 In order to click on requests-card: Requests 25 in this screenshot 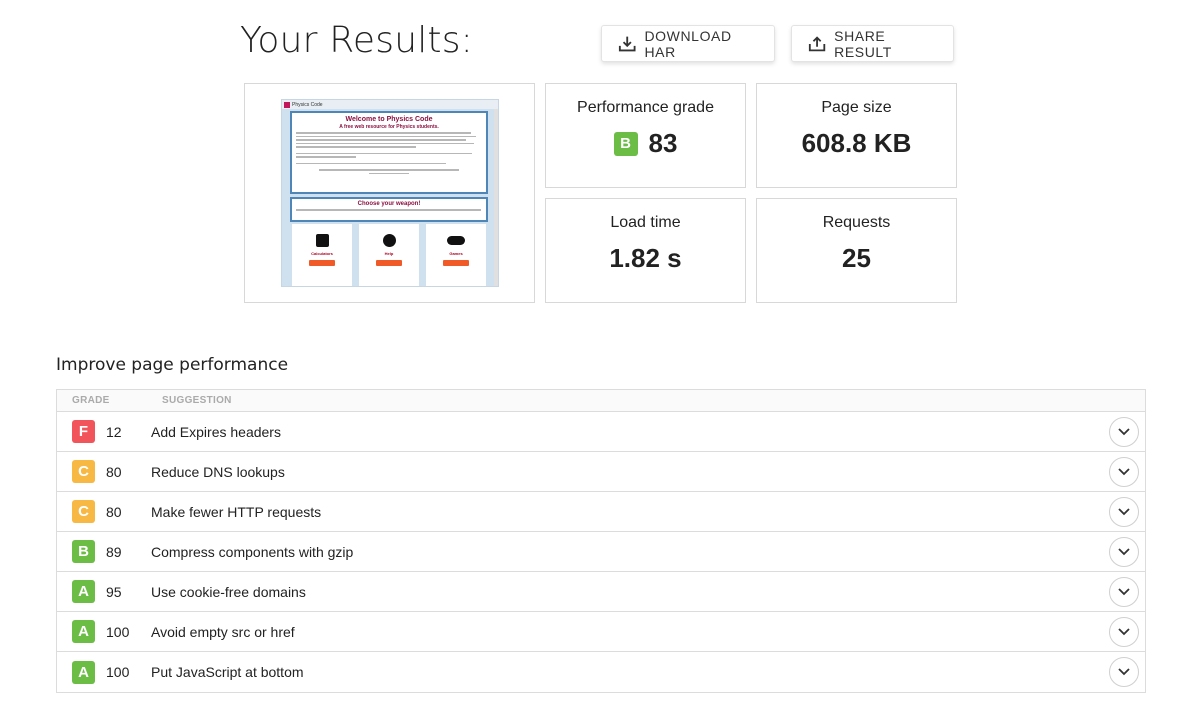, I will do `click(856, 250)`.